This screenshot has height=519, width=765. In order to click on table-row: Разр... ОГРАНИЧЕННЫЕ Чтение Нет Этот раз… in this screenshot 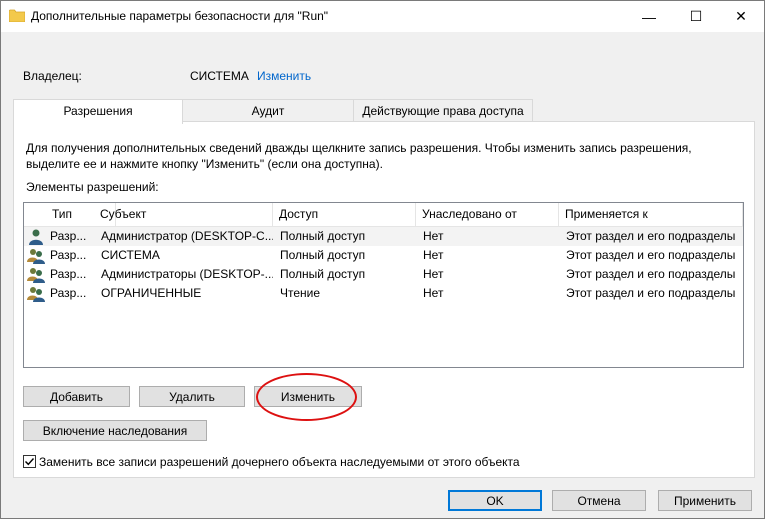, I will do `click(383, 293)`.